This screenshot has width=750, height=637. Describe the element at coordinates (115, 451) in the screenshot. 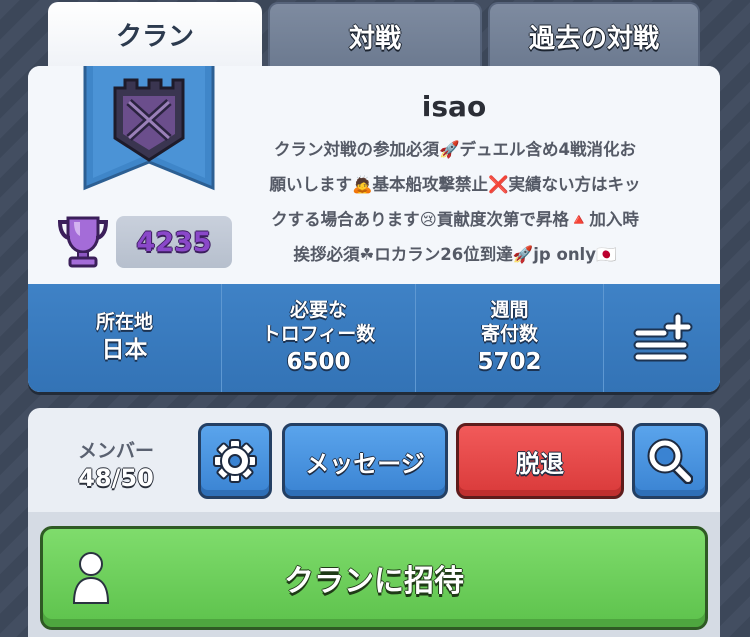

I see `member-label: メンバー` at that location.